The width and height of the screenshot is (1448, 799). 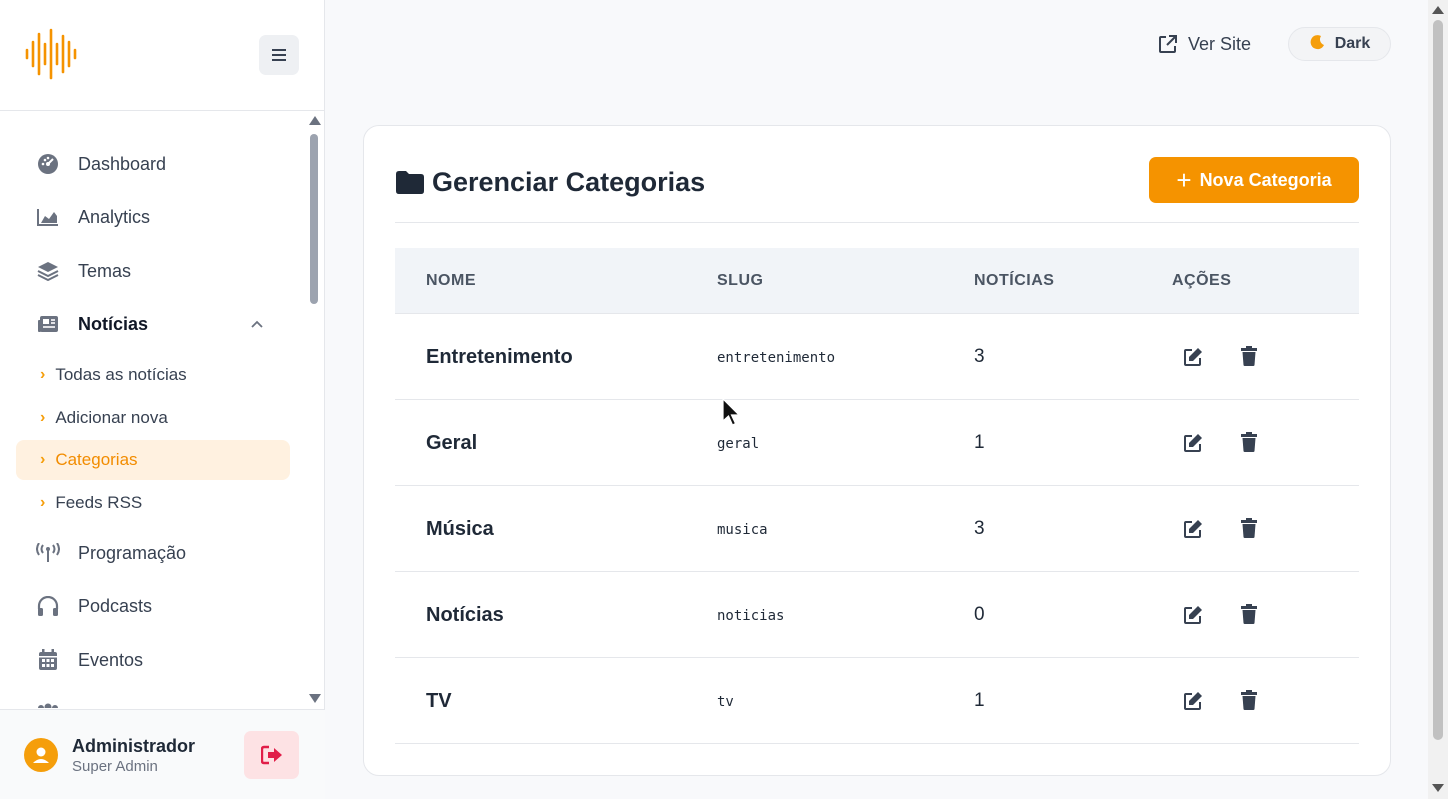 I want to click on menu-toggle-button, so click(x=279, y=55).